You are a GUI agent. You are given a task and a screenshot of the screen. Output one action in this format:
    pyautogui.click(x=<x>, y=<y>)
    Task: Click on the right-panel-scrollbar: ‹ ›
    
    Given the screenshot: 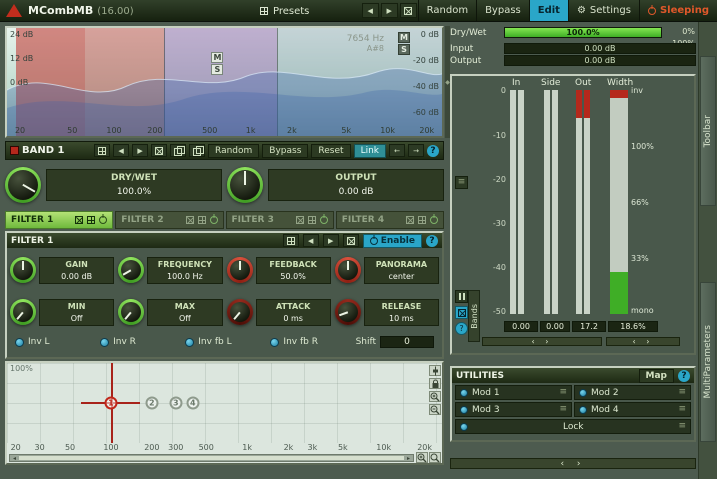 What is the action you would take?
    pyautogui.click(x=573, y=463)
    